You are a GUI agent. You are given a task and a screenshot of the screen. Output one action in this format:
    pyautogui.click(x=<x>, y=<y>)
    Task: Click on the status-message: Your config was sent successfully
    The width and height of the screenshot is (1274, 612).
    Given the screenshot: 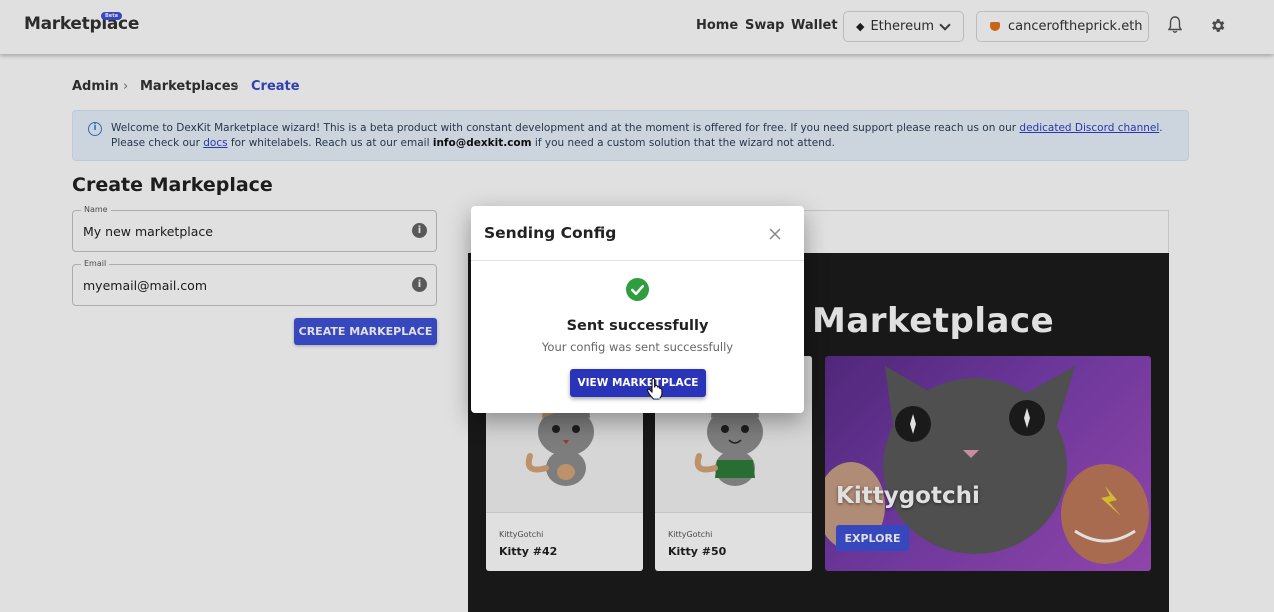 What is the action you would take?
    pyautogui.click(x=637, y=347)
    